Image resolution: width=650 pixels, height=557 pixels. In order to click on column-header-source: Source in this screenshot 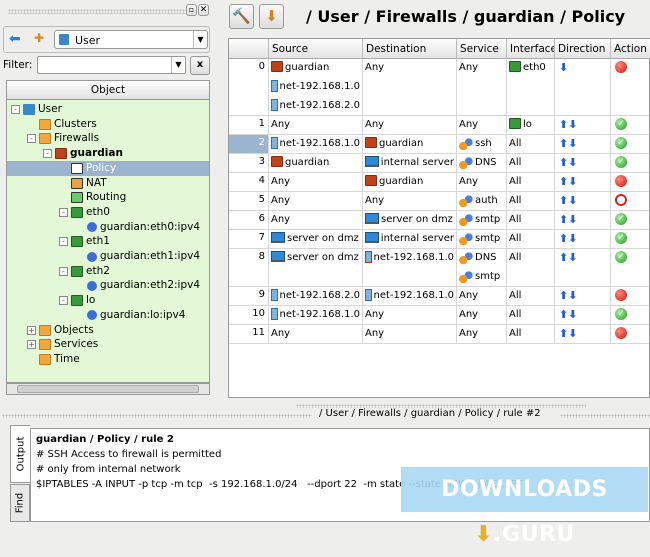, I will do `click(316, 49)`.